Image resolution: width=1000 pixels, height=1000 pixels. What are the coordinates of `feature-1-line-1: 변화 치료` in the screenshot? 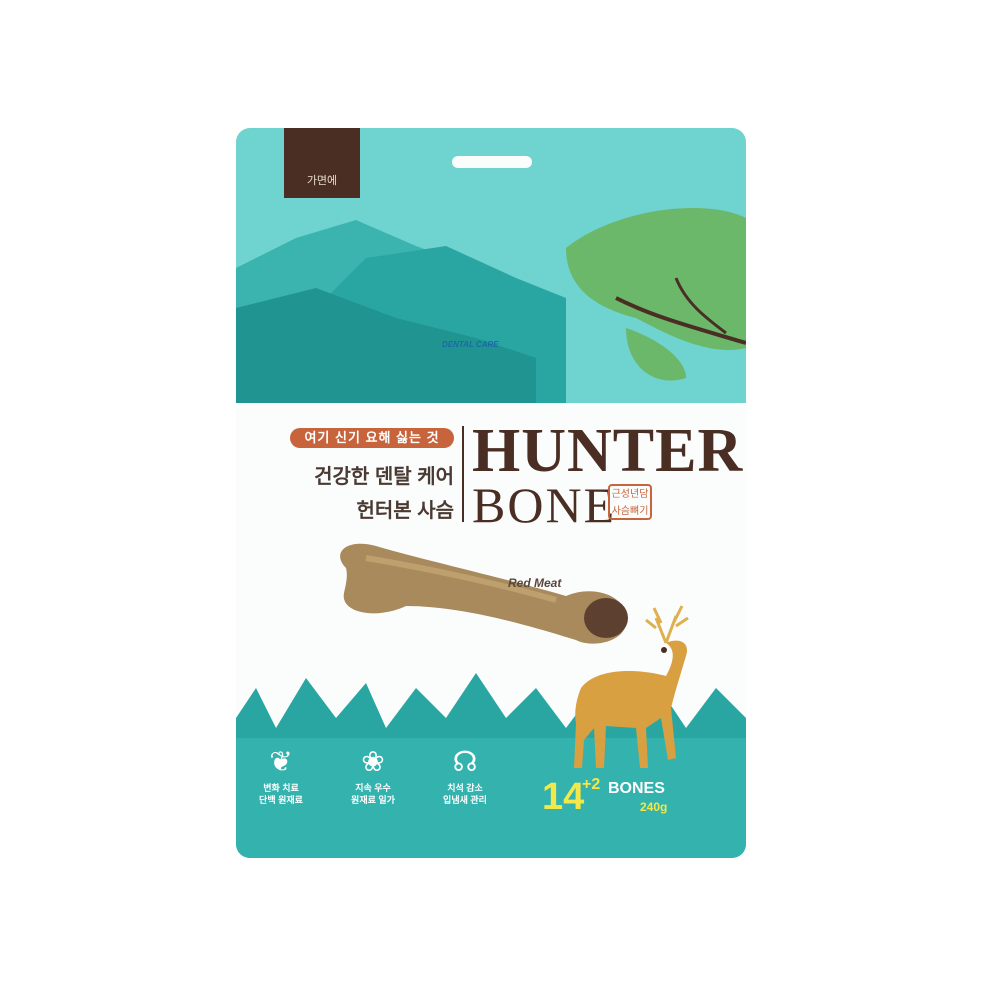 It's located at (281, 788).